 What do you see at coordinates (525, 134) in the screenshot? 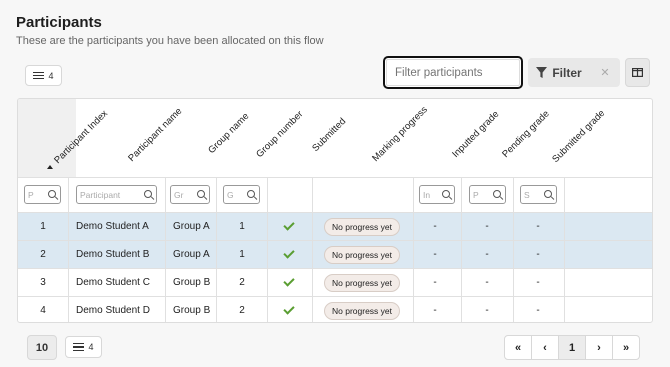
I see `header-pending-grade: Pending grade` at bounding box center [525, 134].